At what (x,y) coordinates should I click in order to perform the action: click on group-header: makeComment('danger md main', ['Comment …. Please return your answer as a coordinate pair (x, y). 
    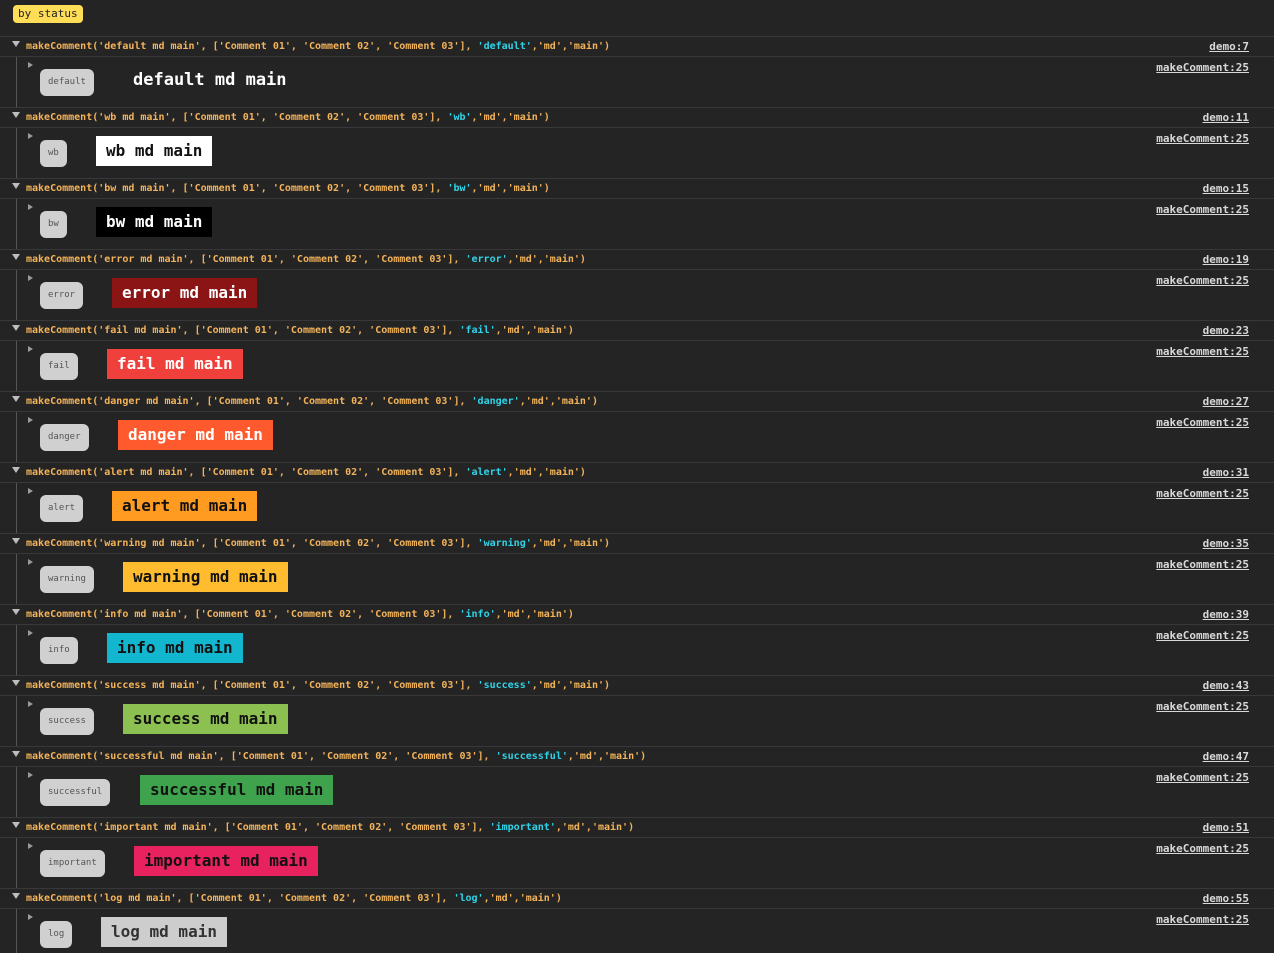
    Looking at the image, I should click on (637, 402).